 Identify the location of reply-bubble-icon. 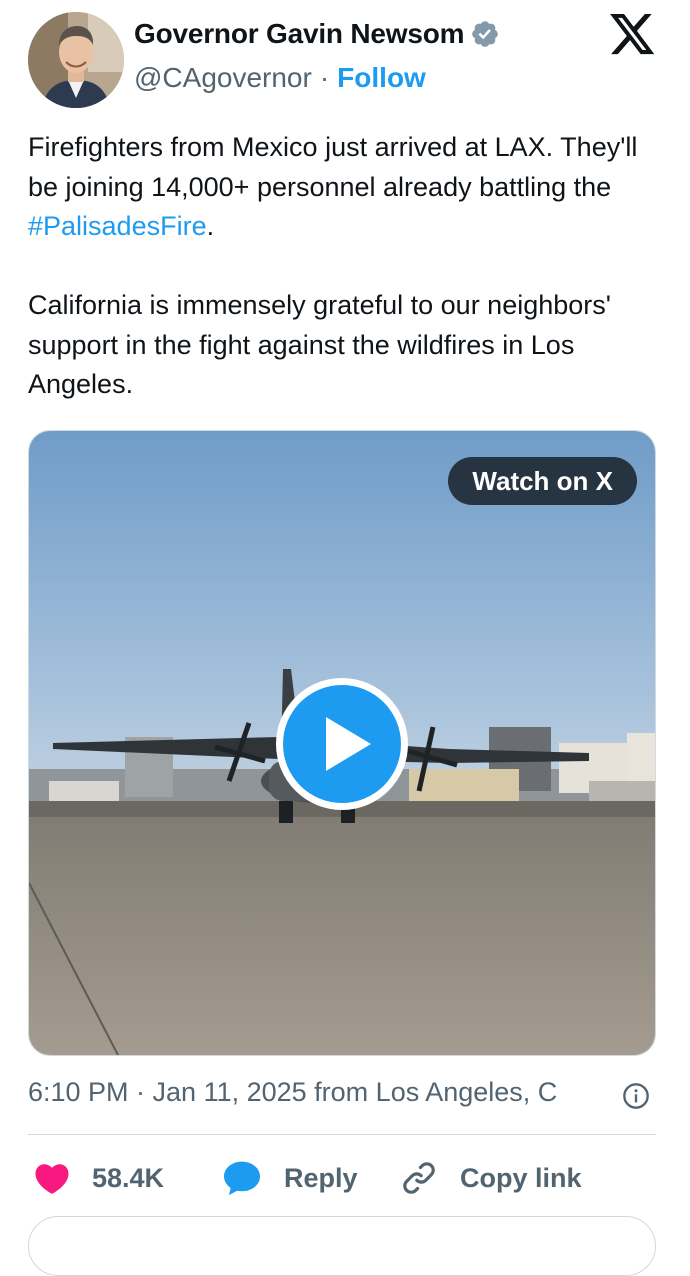
(242, 1178).